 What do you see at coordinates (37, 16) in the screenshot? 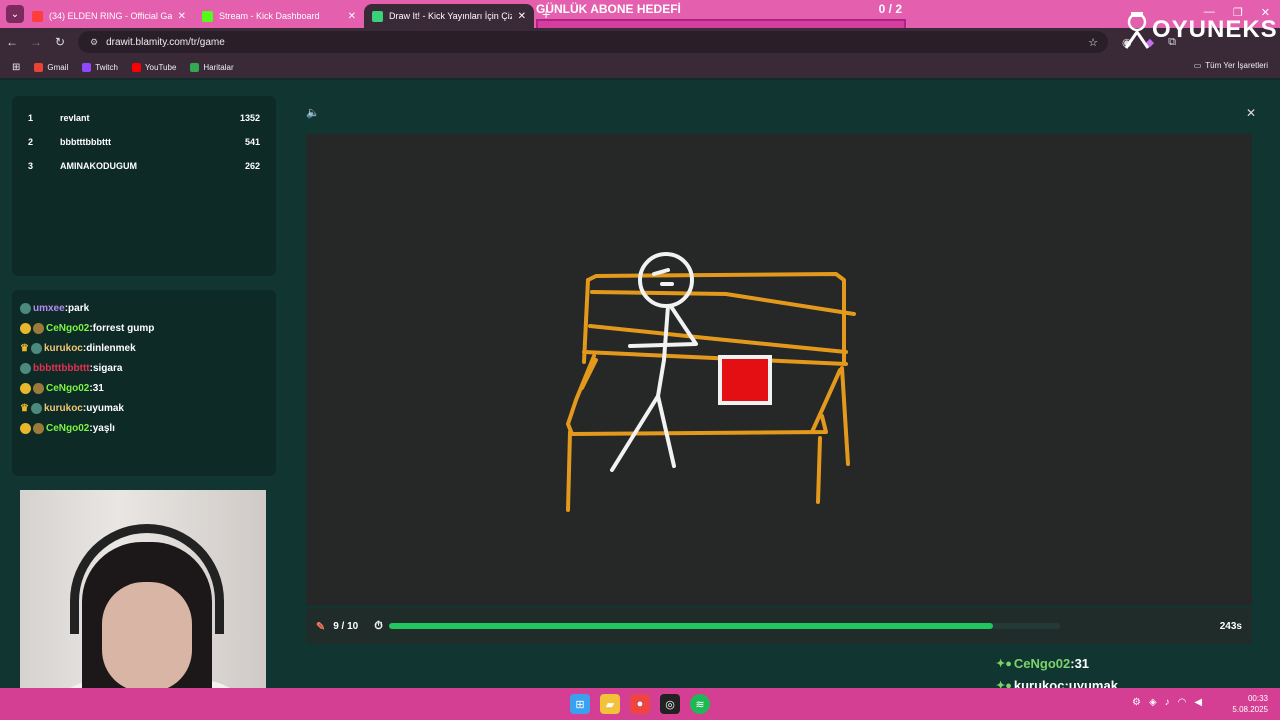
I see `youtube-favicon-icon` at bounding box center [37, 16].